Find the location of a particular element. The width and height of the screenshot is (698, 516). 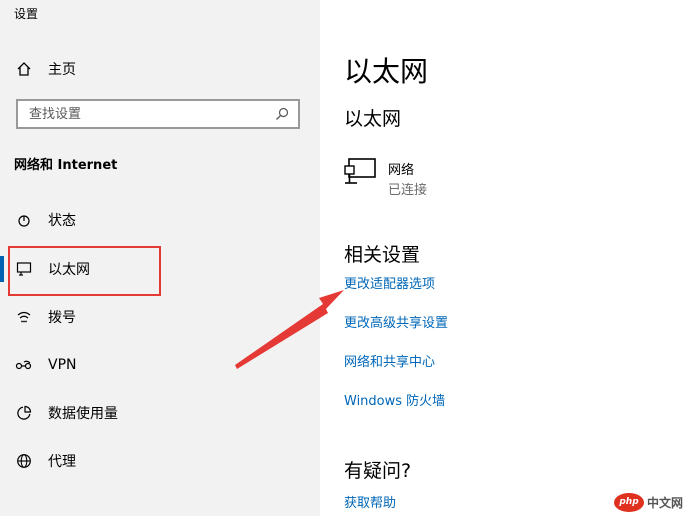

link-change-adapter-options: 更改适配器选项 is located at coordinates (389, 282).